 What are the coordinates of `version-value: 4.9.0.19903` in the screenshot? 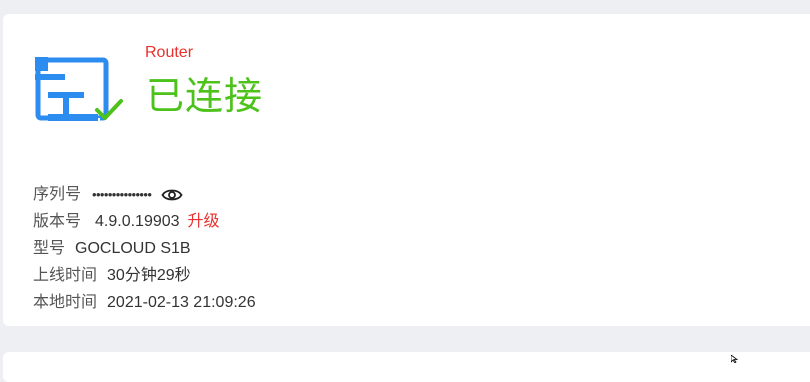 It's located at (137, 221).